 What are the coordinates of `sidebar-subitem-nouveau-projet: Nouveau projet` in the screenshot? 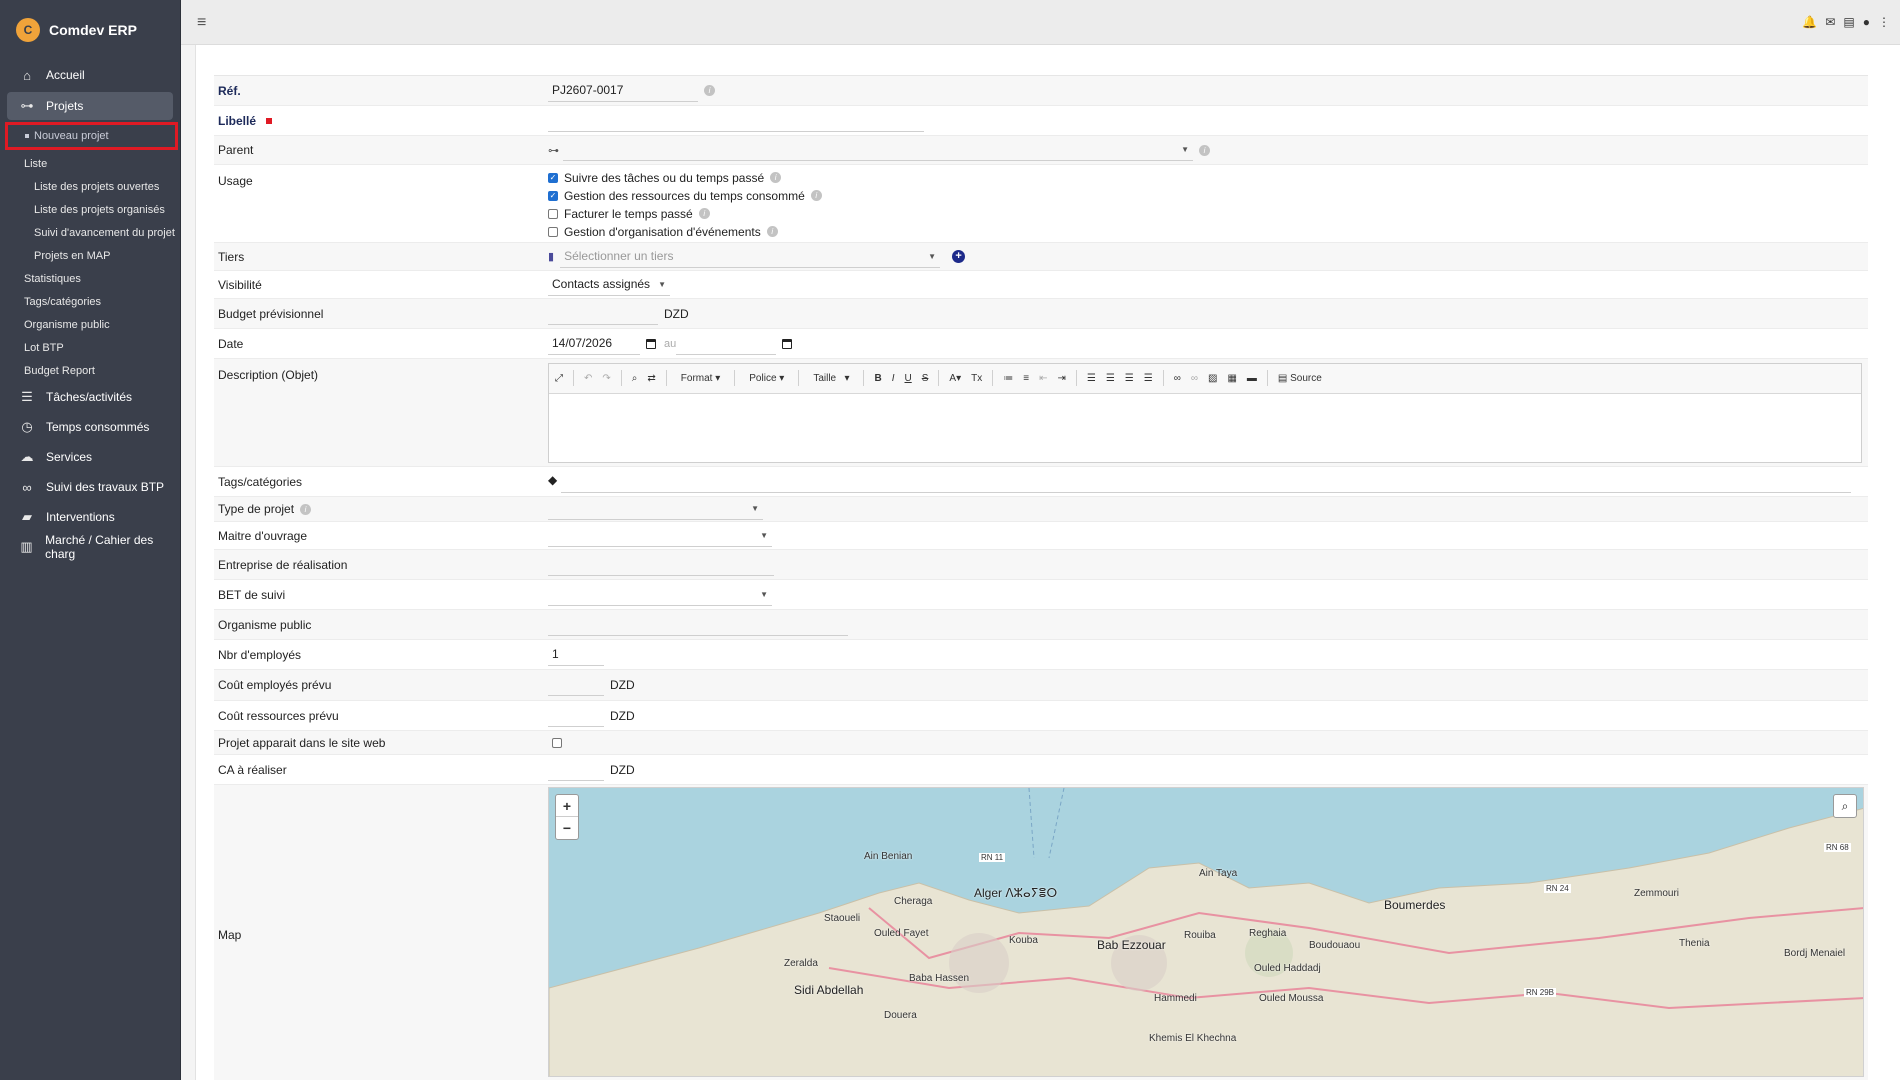 It's located at (91, 136).